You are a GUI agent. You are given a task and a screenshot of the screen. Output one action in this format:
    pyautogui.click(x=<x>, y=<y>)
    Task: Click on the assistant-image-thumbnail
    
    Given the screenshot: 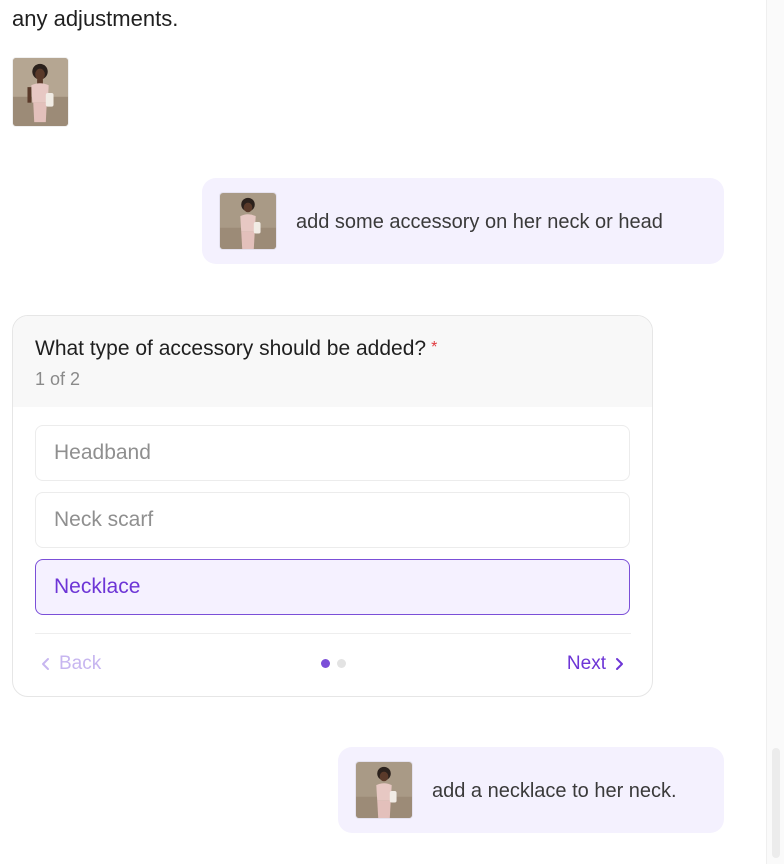 What is the action you would take?
    pyautogui.click(x=40, y=92)
    